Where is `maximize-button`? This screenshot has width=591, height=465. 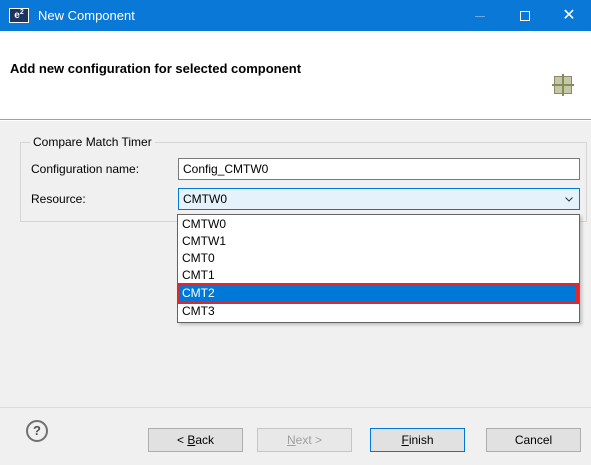
maximize-button is located at coordinates (525, 15).